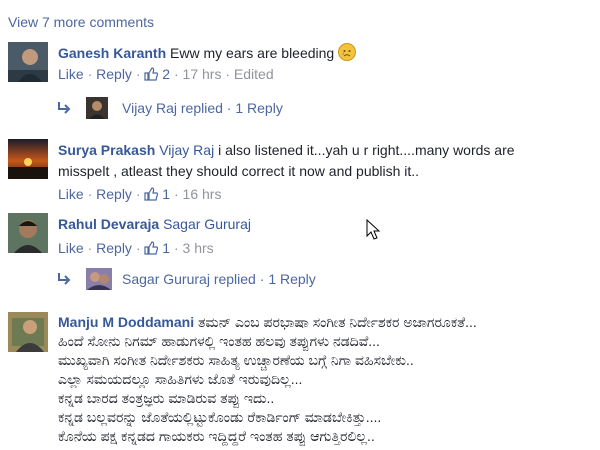 This screenshot has width=600, height=450. I want to click on replied-summary: Vijay Raj replied · 1 Reply, so click(202, 108).